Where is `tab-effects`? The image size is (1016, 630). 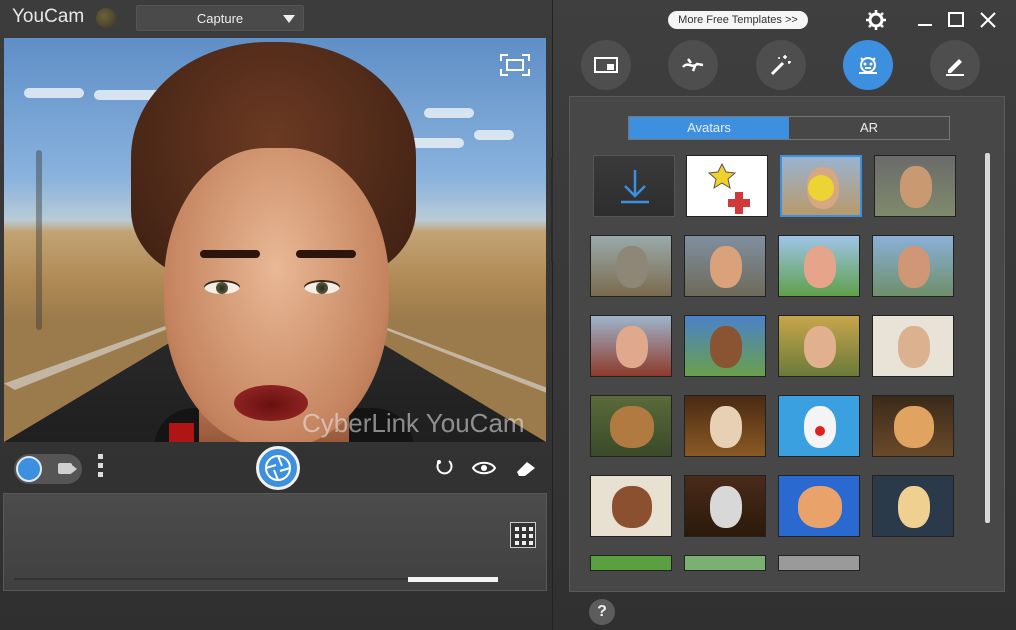
tab-effects is located at coordinates (781, 65).